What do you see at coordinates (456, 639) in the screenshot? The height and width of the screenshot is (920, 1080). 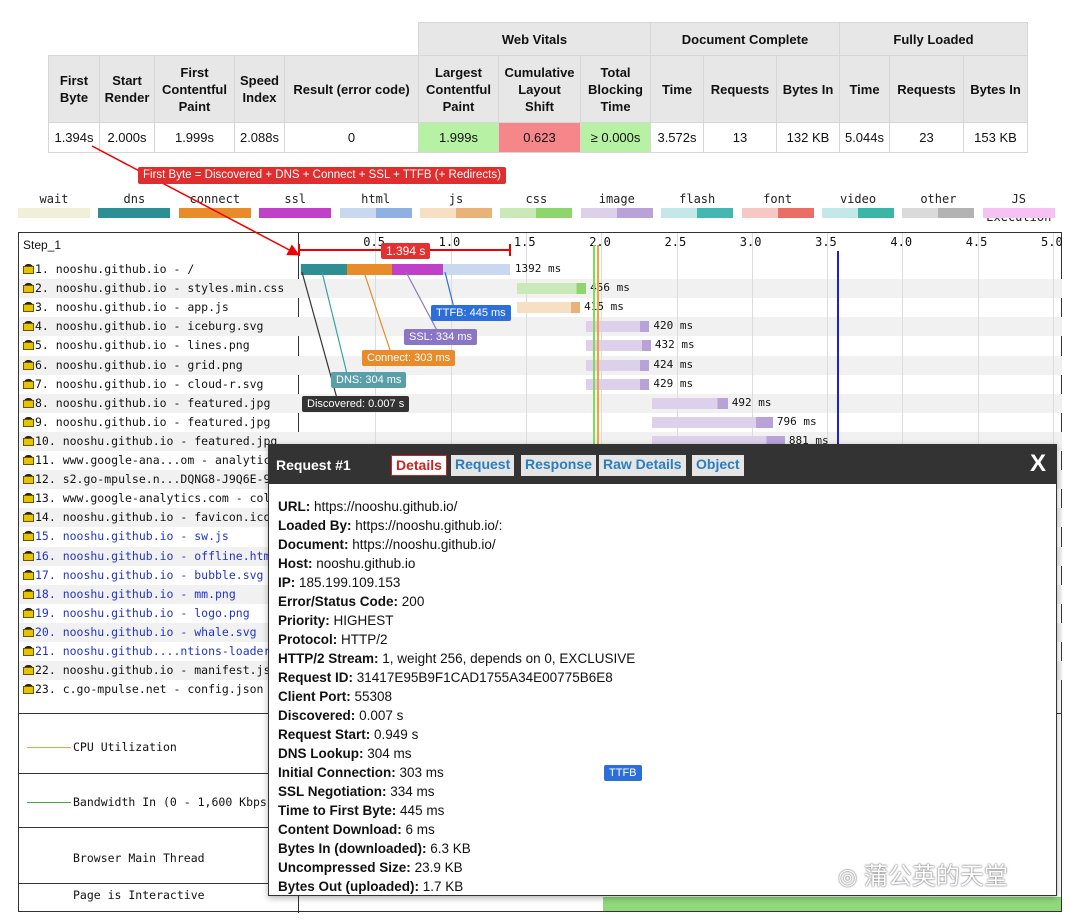 I see `detail-row: Protocol: HTTP/2` at bounding box center [456, 639].